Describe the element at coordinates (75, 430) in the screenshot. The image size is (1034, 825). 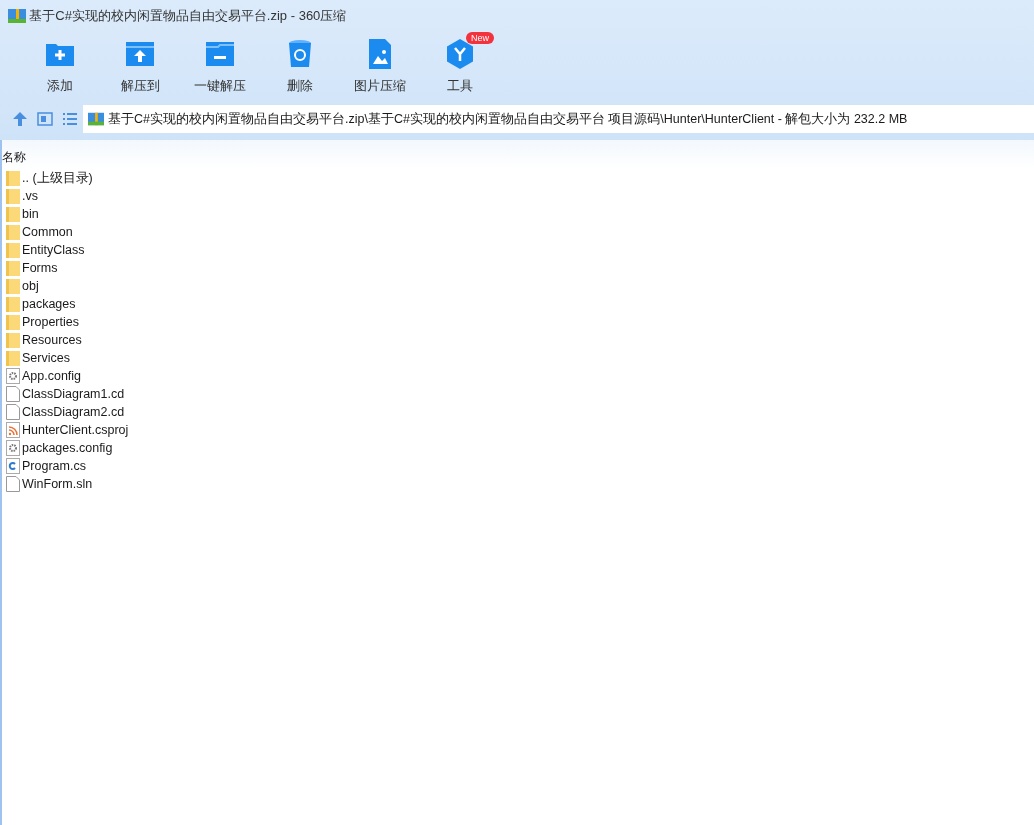
I see `file-name: HunterClient.csproj` at that location.